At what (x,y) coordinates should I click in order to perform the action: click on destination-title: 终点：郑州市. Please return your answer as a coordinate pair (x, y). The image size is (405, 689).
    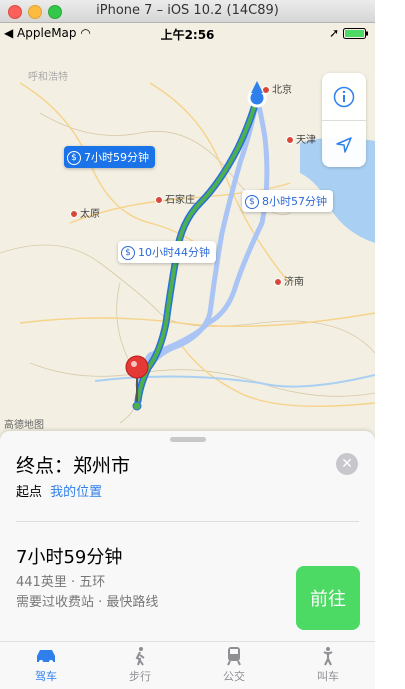
    Looking at the image, I should click on (73, 466).